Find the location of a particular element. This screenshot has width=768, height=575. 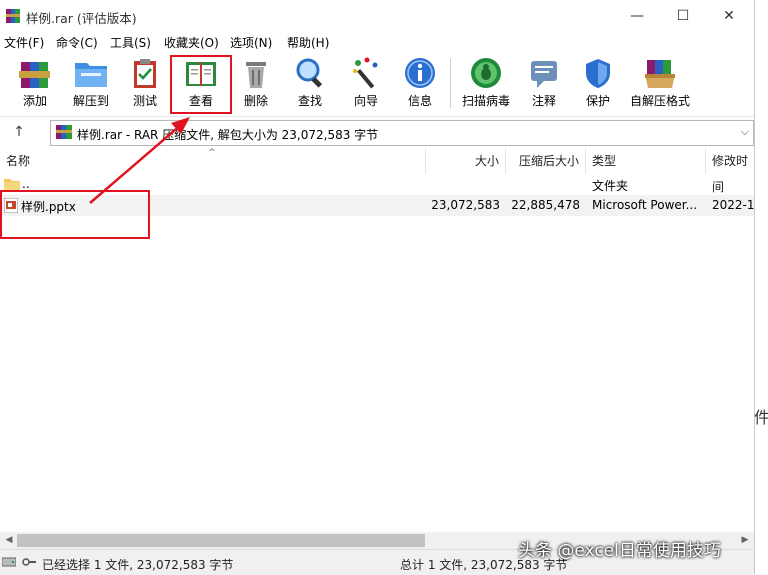

comment-label: 注释 is located at coordinates (543, 101).